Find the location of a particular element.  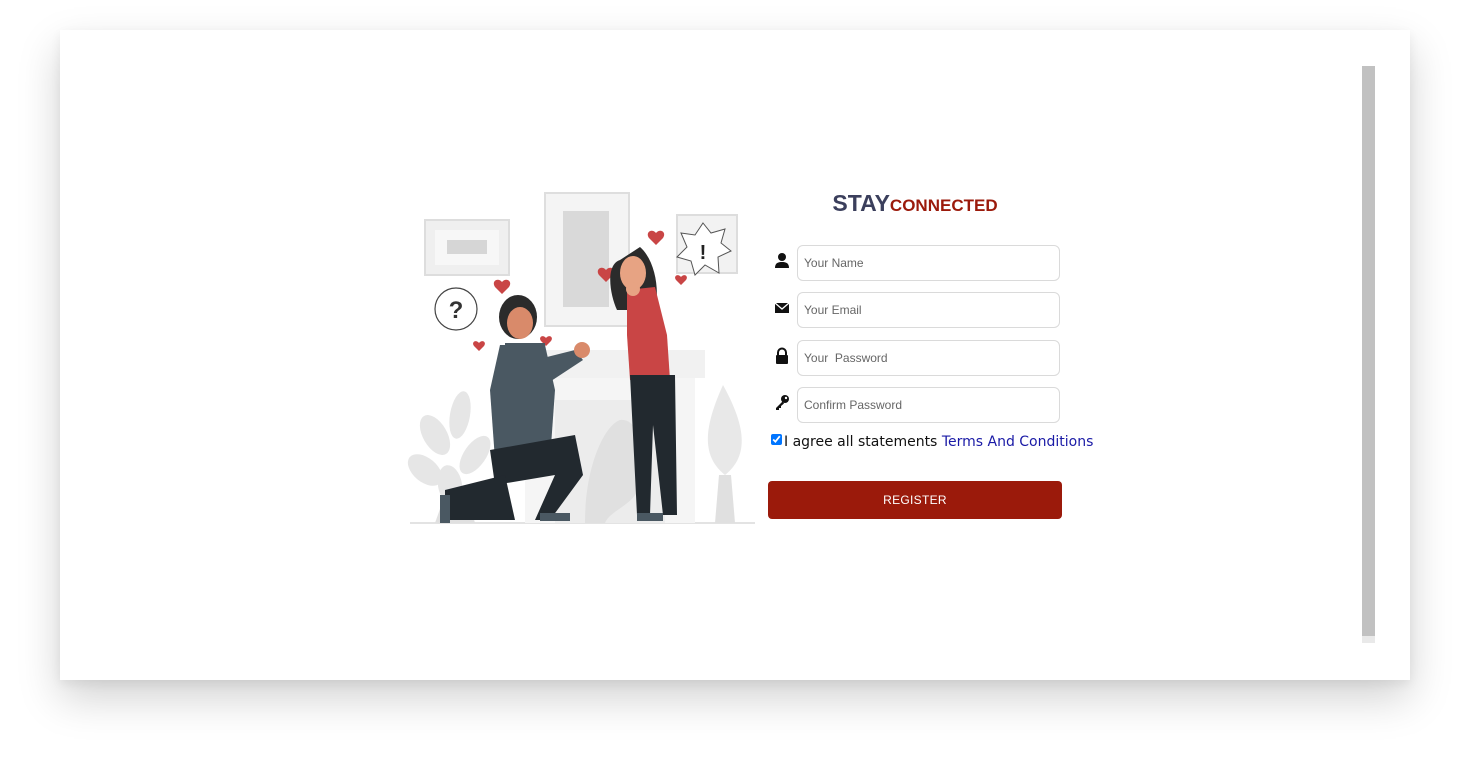

confirm-password-field-row is located at coordinates (916, 406).